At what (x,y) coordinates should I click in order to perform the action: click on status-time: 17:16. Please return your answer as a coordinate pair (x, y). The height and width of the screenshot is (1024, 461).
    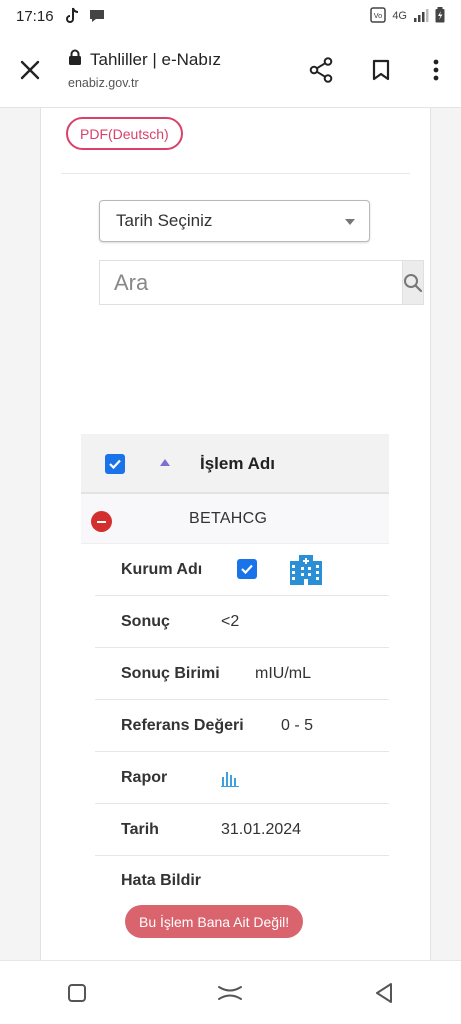
    Looking at the image, I should click on (35, 16).